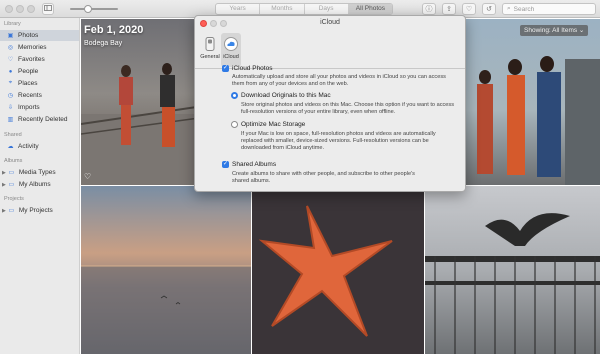  I want to click on segment-days: Days, so click(327, 9).